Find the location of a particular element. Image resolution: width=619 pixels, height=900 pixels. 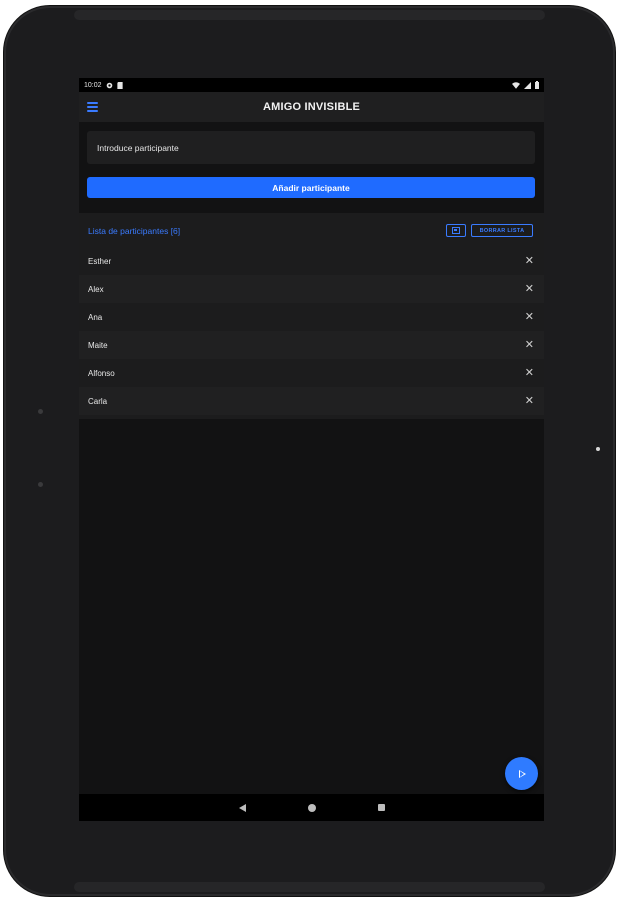

play-icon is located at coordinates (522, 773).